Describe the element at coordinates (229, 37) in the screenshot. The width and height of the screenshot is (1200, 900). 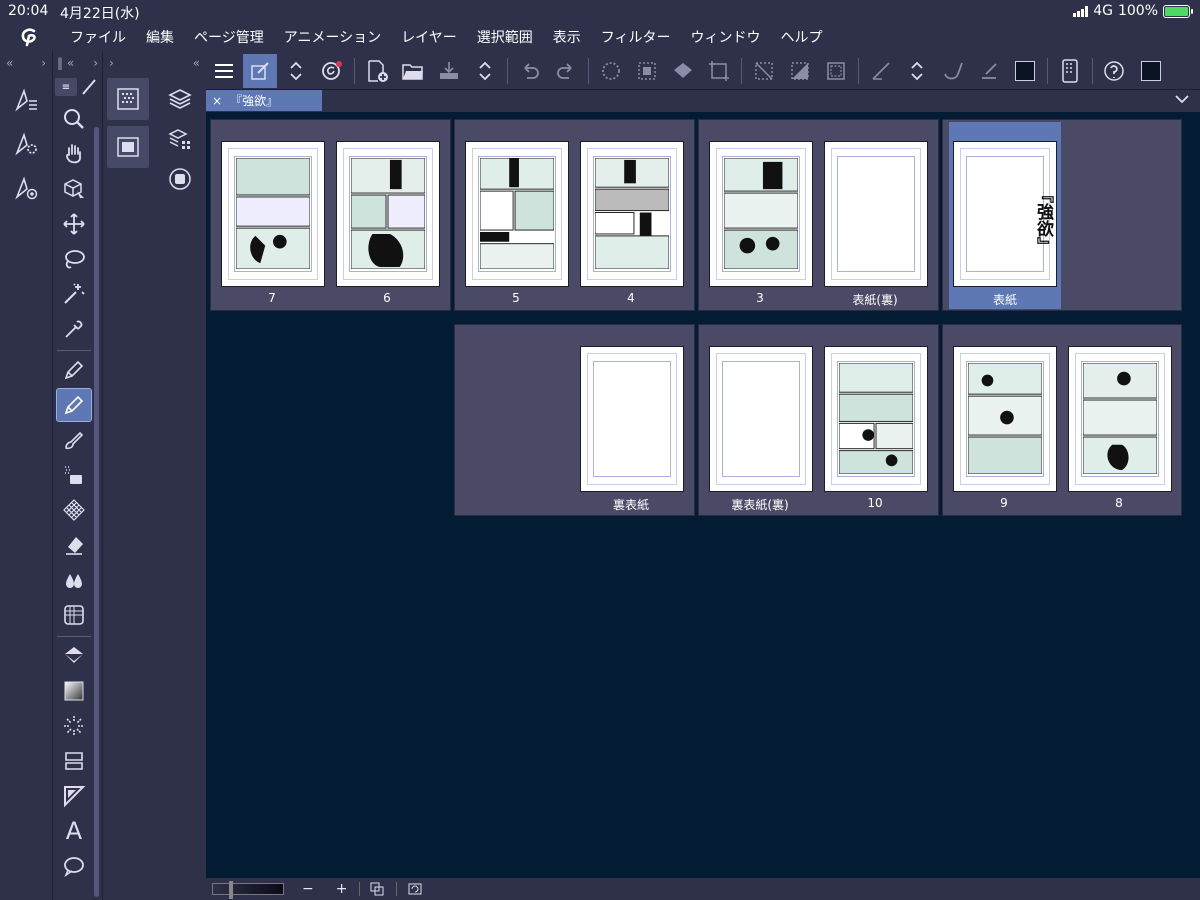
I see `menu-page-management: ページ管理` at that location.